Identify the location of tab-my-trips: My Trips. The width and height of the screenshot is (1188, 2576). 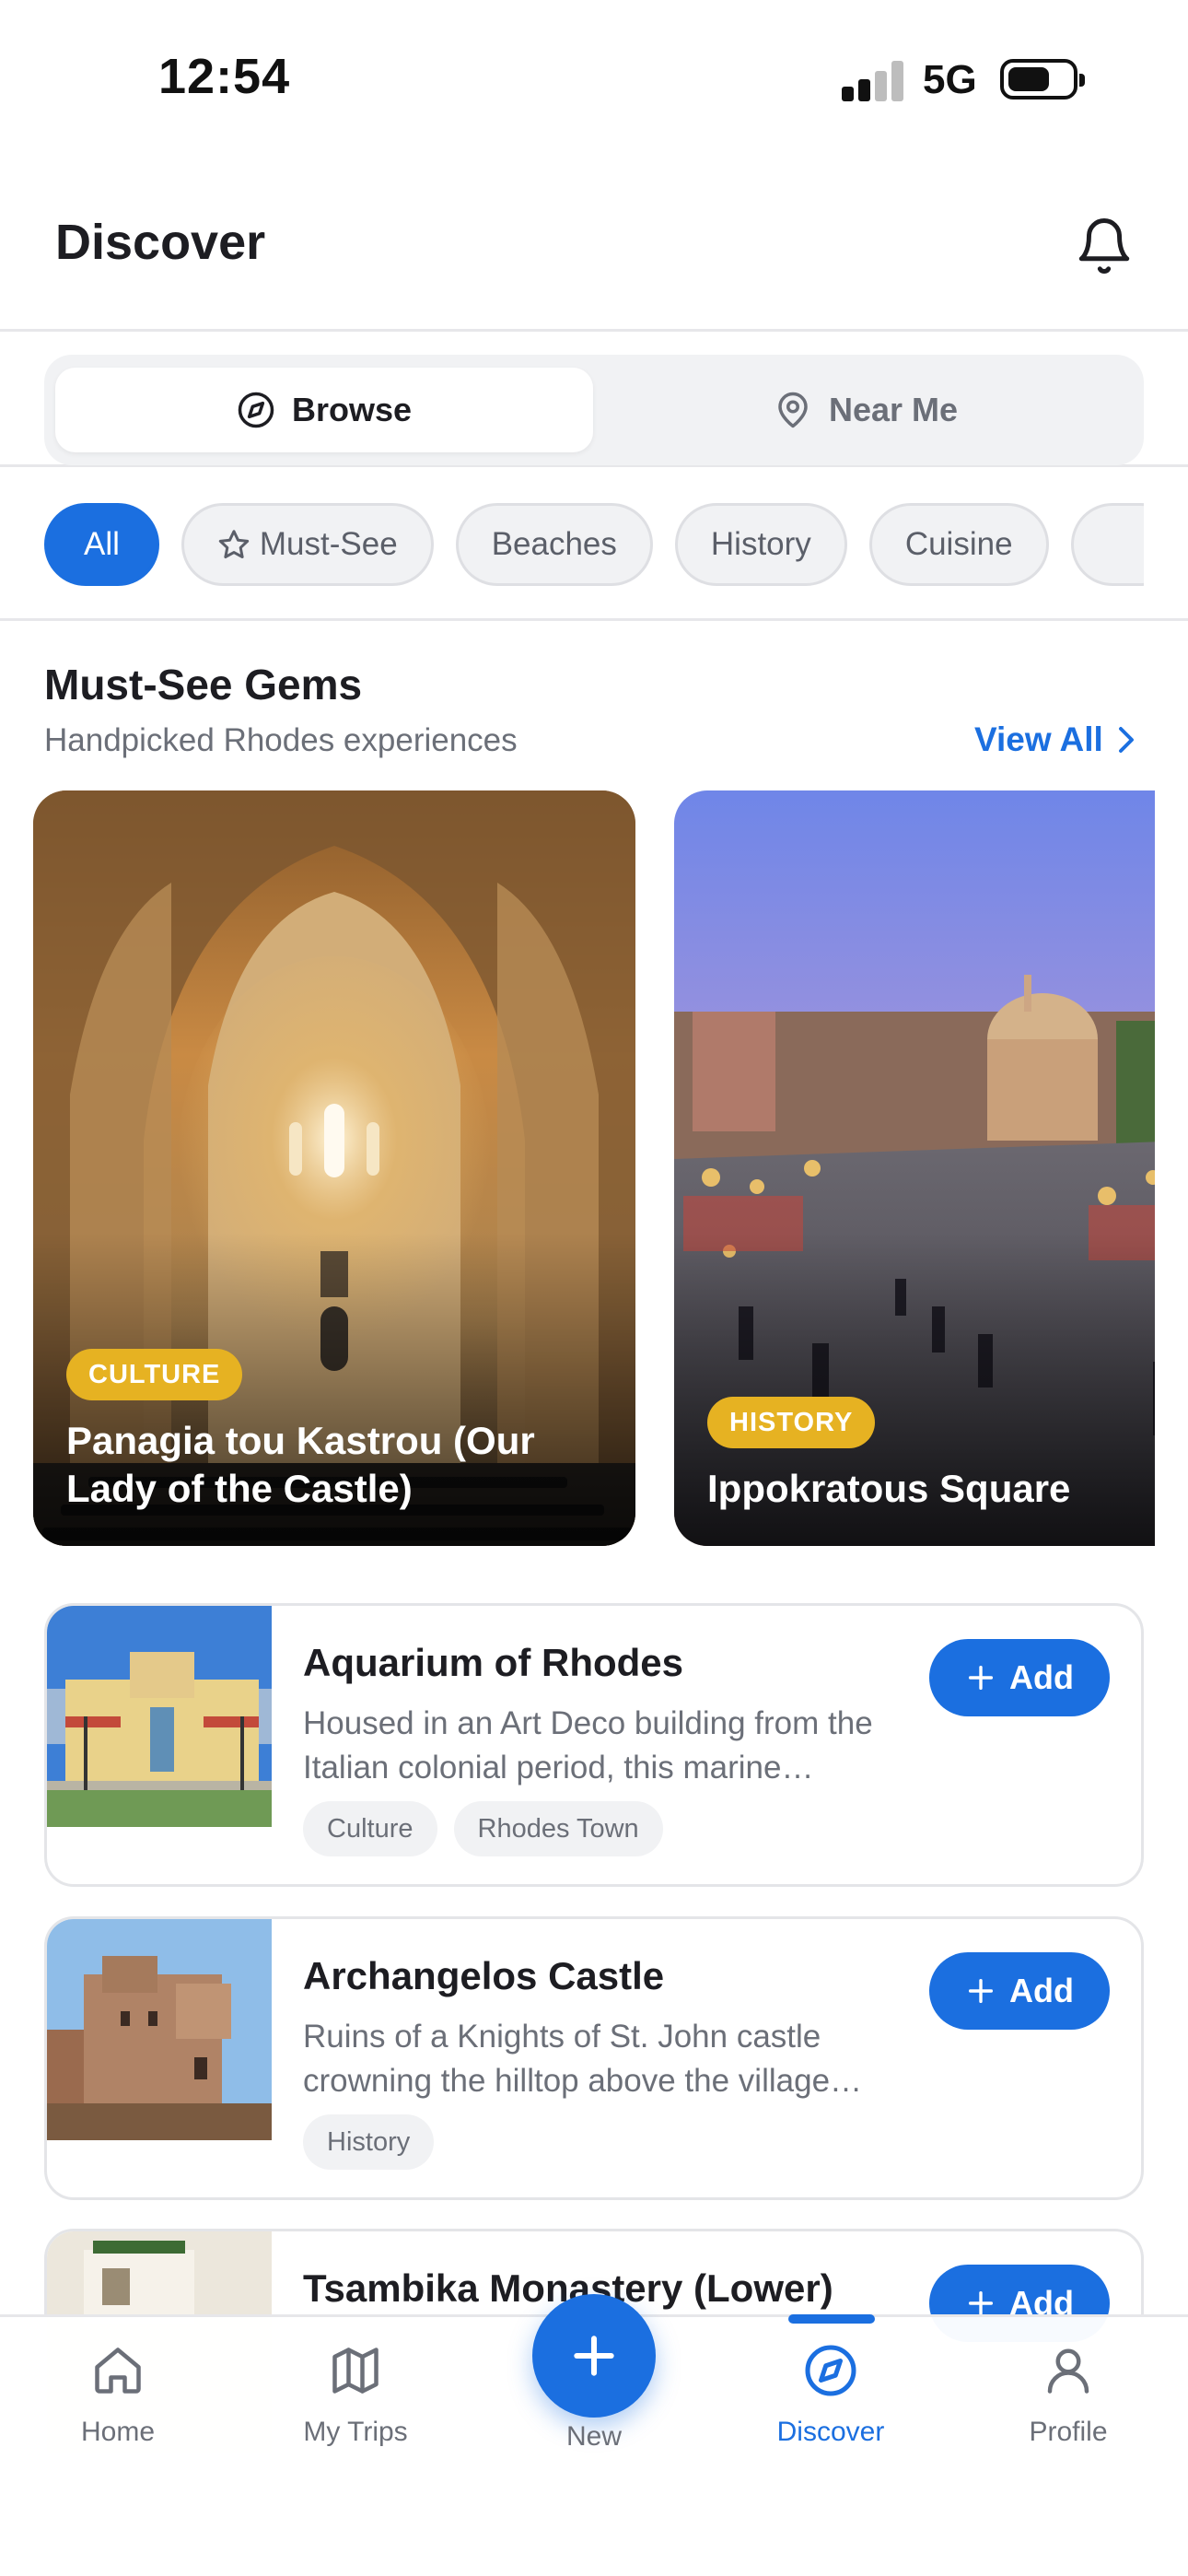
(355, 2395).